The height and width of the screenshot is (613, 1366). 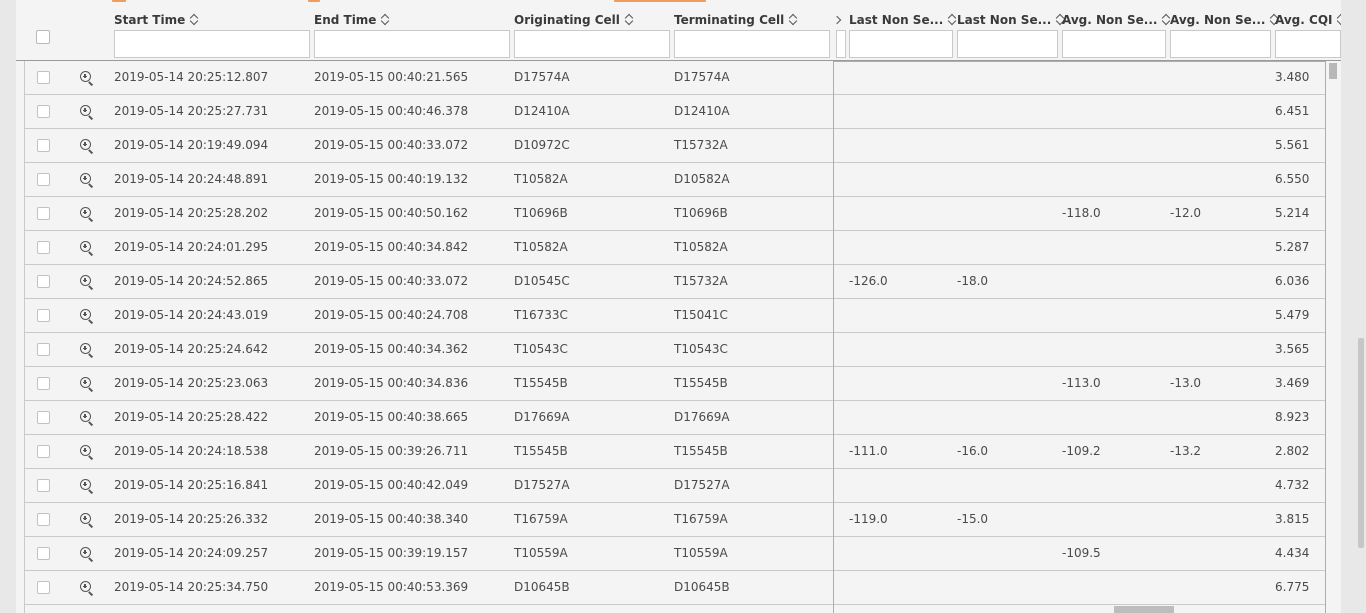 I want to click on cell-term: T15041C, so click(x=701, y=315).